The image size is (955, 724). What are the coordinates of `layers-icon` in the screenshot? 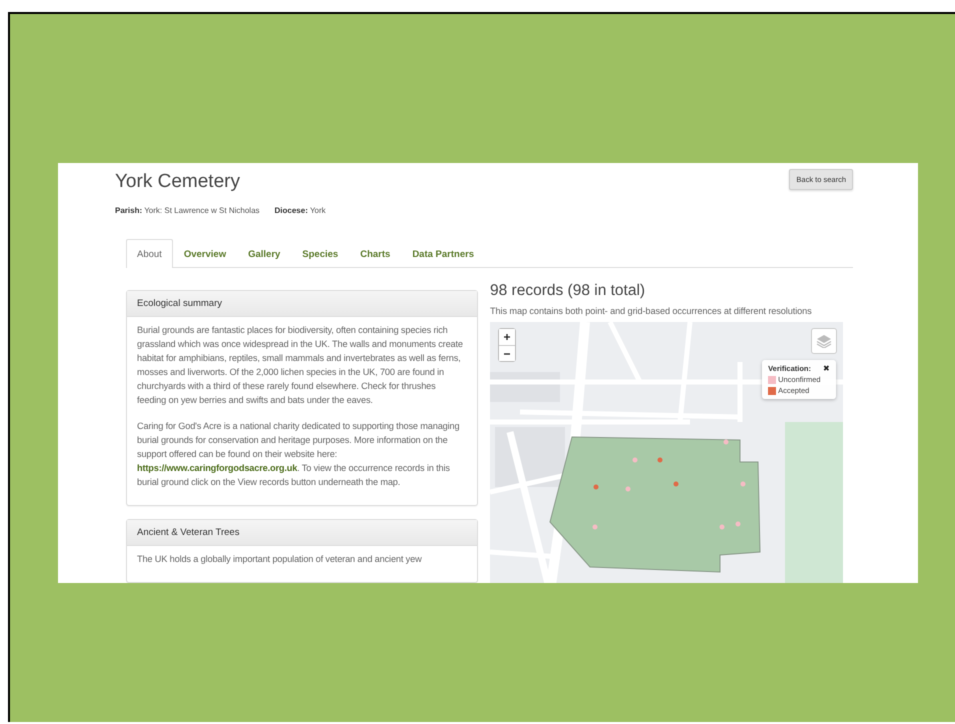 It's located at (824, 341).